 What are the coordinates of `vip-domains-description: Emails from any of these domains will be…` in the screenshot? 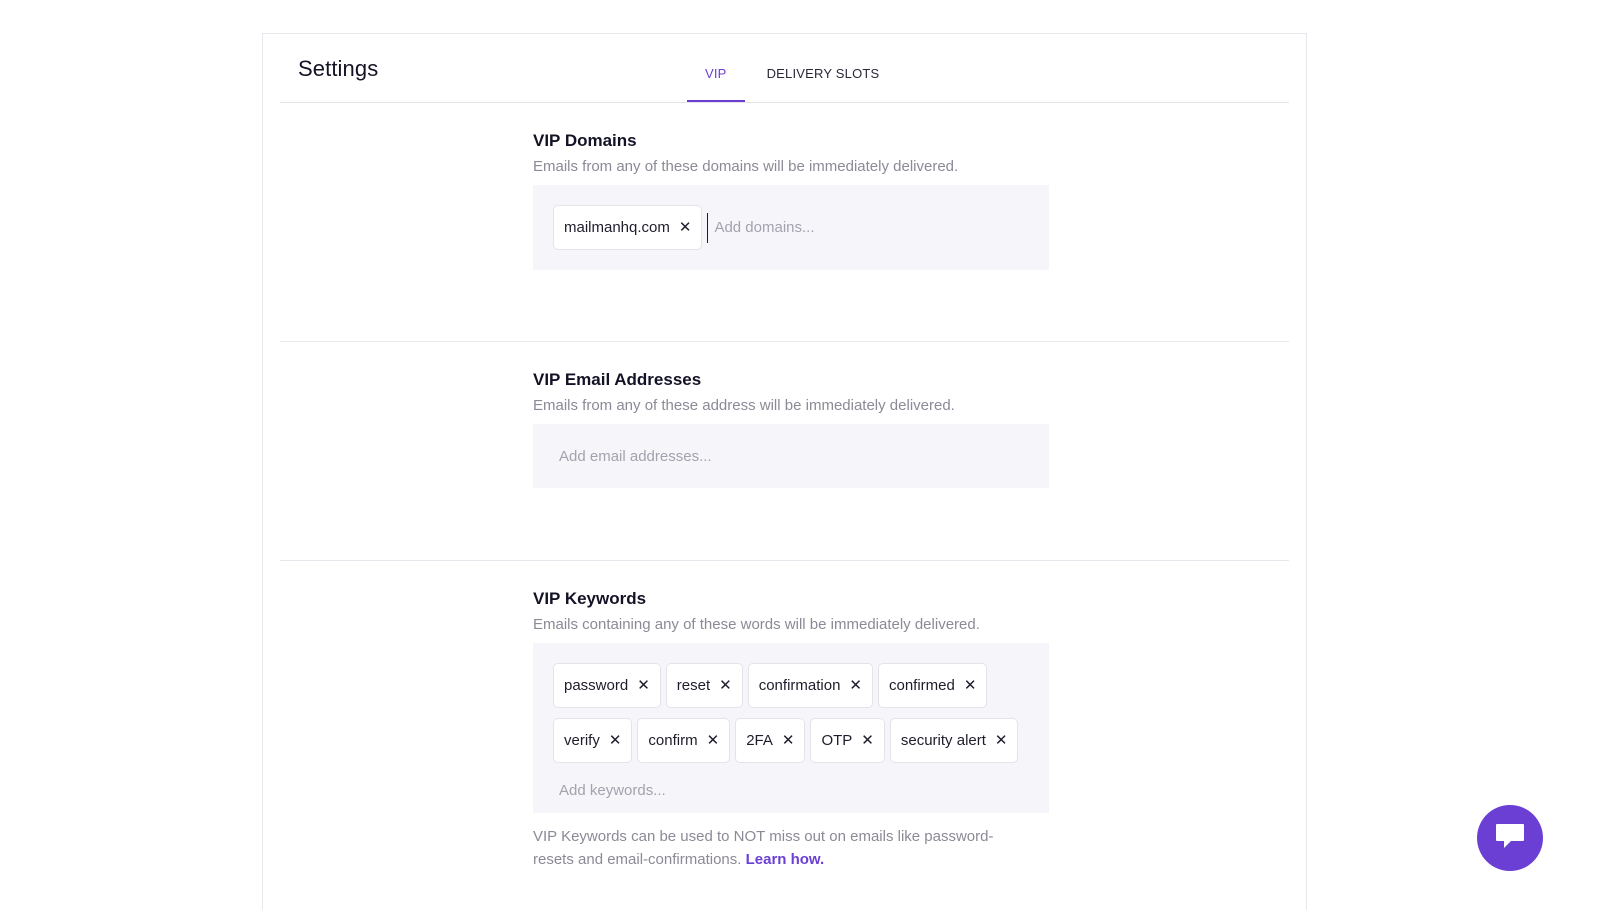 It's located at (746, 166).